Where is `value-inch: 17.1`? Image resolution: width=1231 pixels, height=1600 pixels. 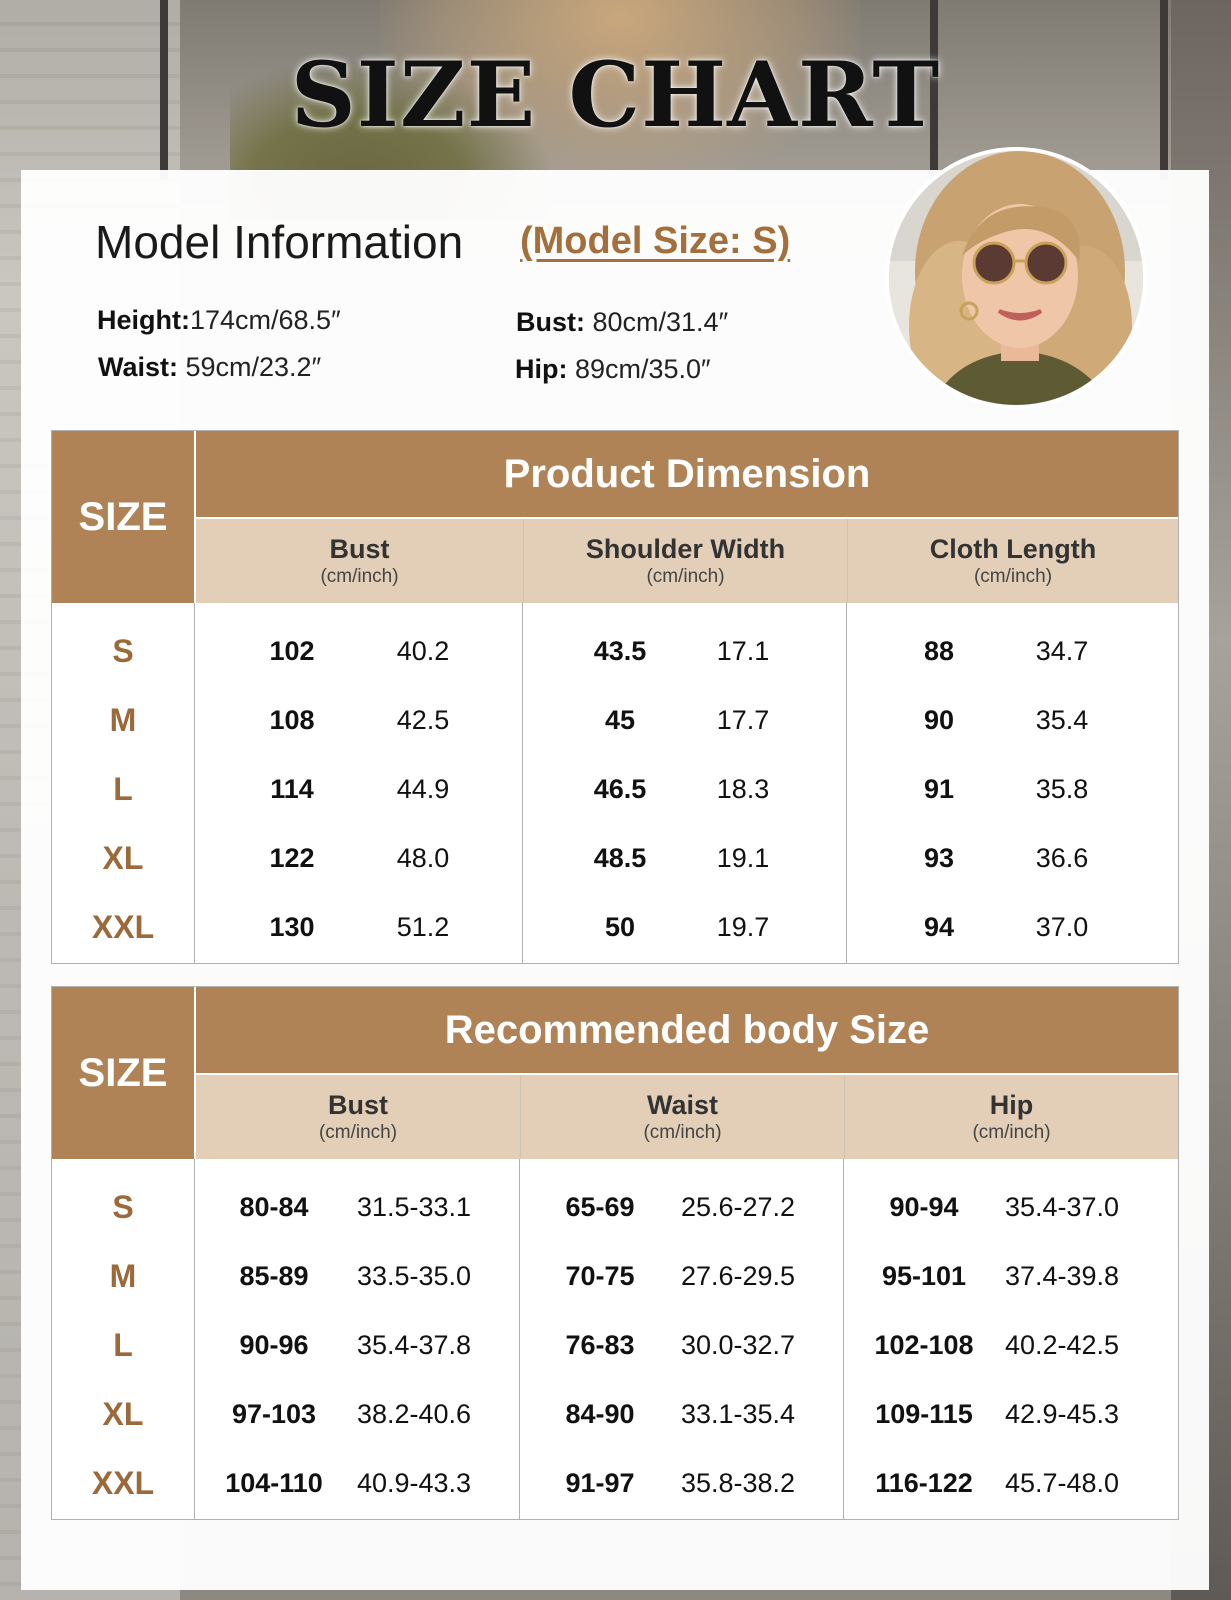 value-inch: 17.1 is located at coordinates (743, 650).